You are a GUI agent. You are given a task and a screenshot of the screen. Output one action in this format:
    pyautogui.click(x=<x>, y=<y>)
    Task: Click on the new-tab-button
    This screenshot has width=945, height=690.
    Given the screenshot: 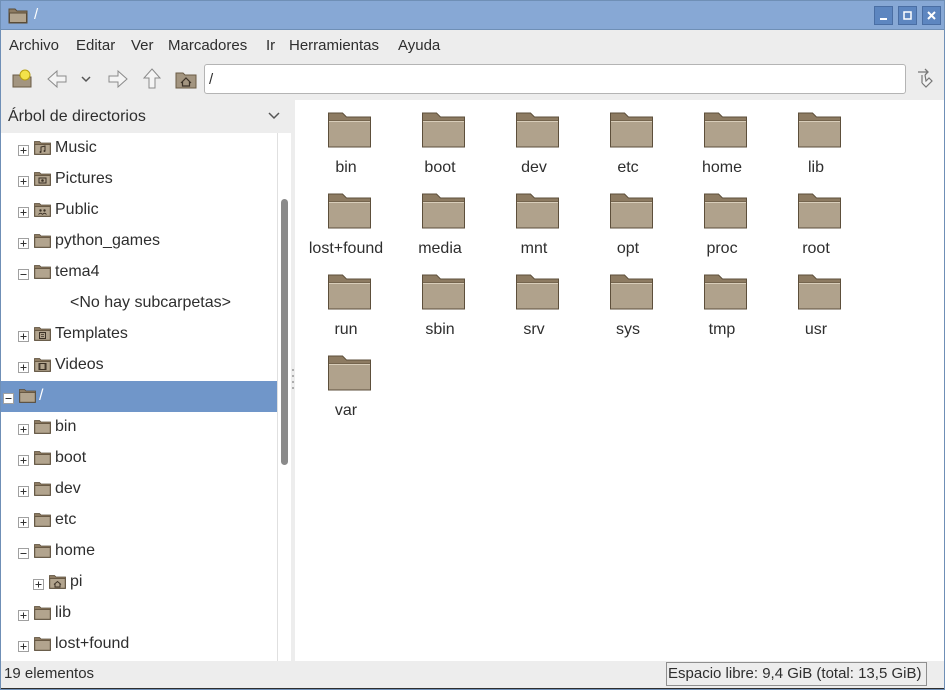 What is the action you would take?
    pyautogui.click(x=23, y=79)
    